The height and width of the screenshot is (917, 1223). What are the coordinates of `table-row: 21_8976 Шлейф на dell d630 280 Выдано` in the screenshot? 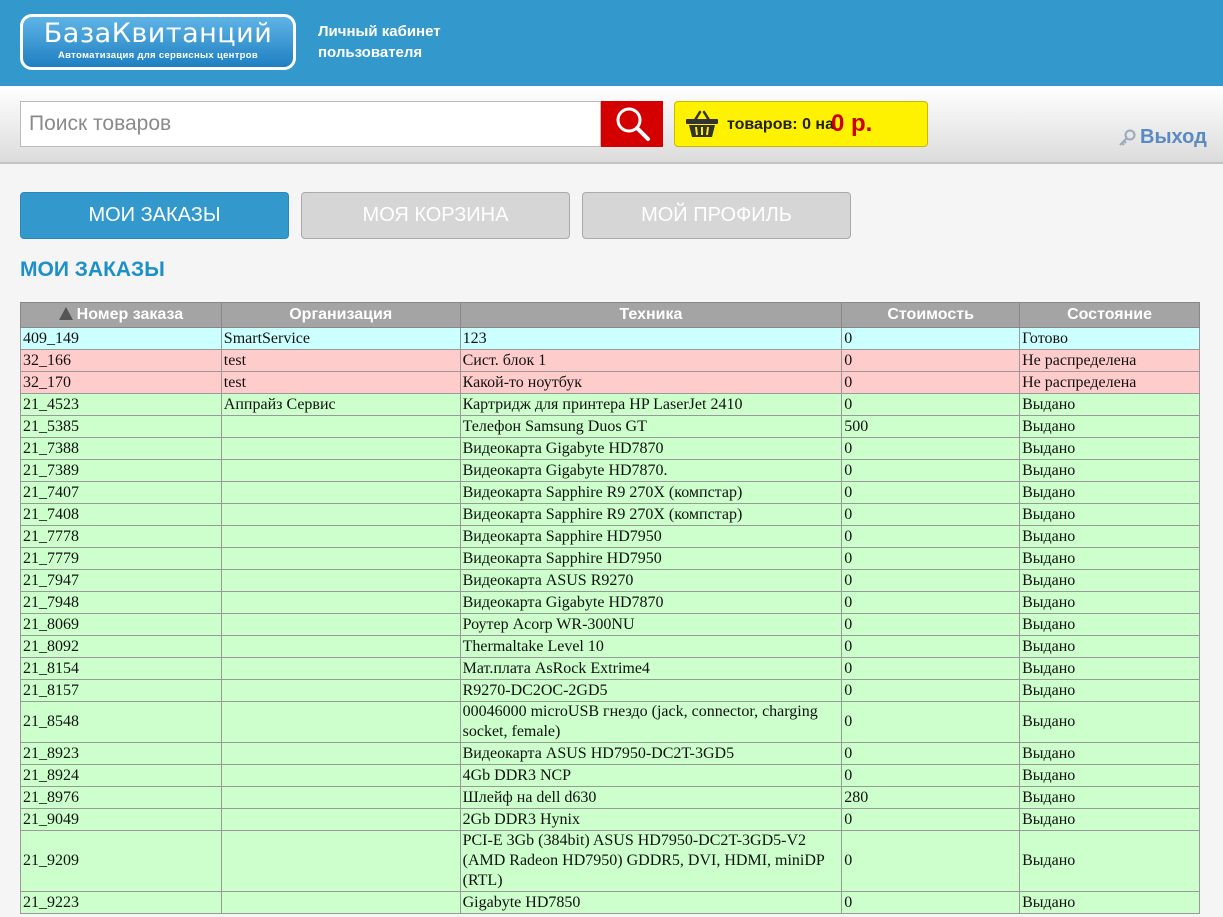 It's located at (610, 797).